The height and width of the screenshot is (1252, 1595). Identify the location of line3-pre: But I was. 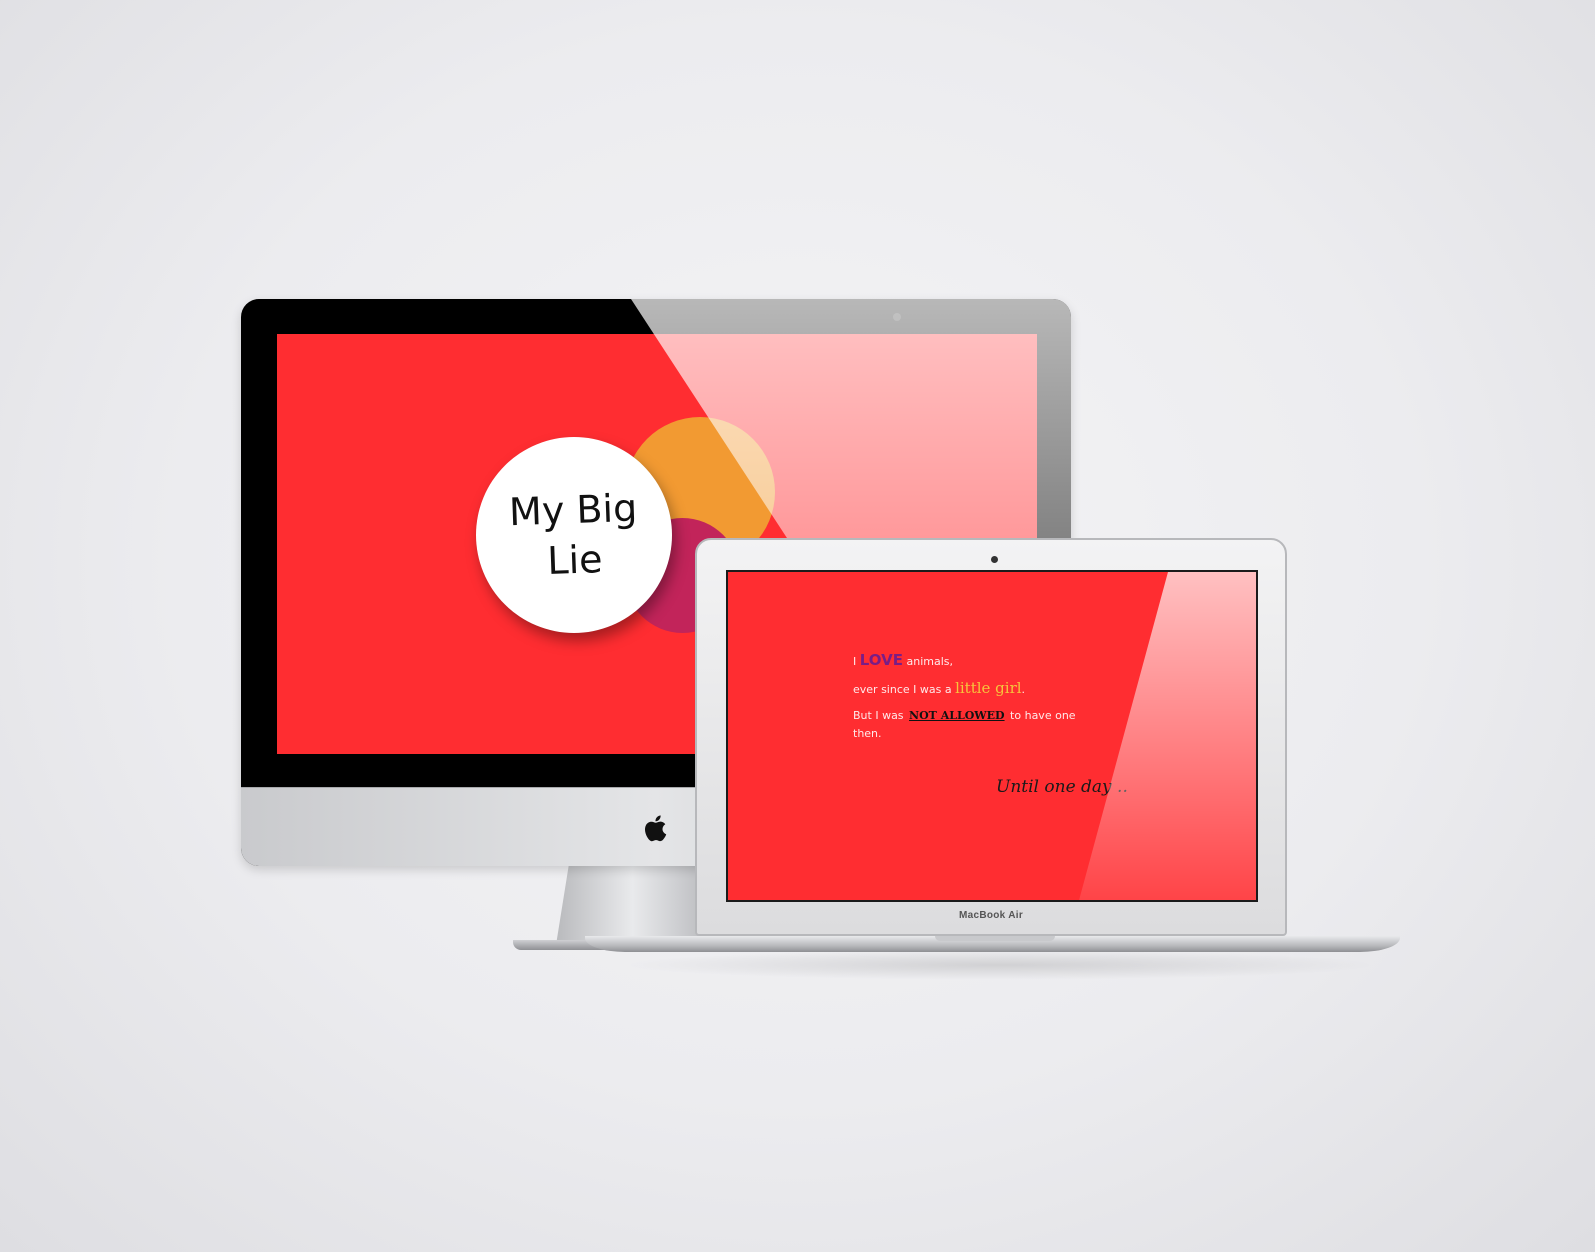
(880, 715).